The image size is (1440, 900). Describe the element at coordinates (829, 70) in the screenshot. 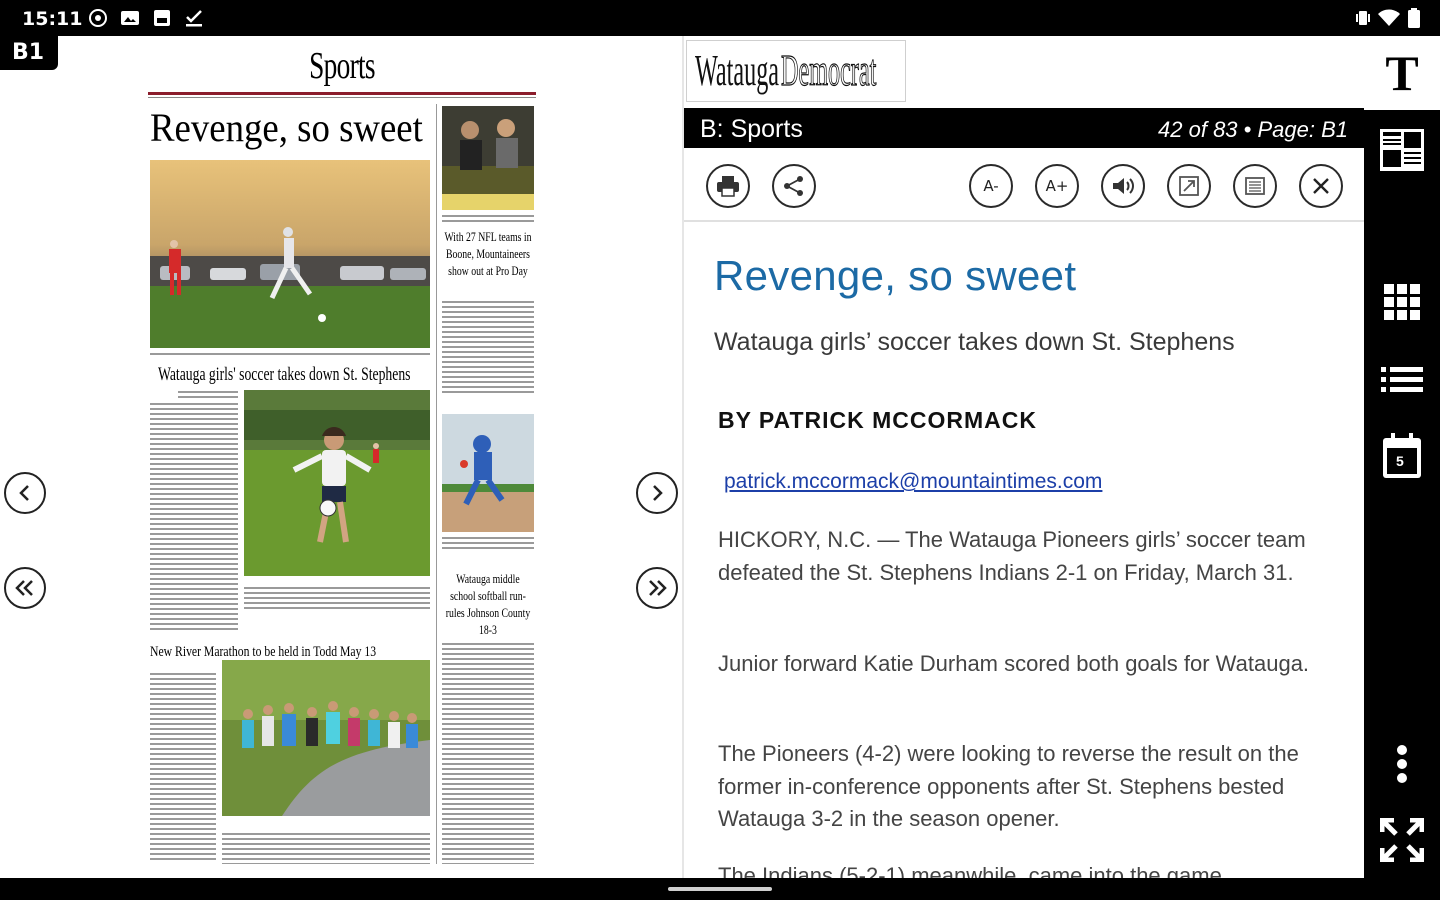

I see `logo-word-2: Democrat` at that location.